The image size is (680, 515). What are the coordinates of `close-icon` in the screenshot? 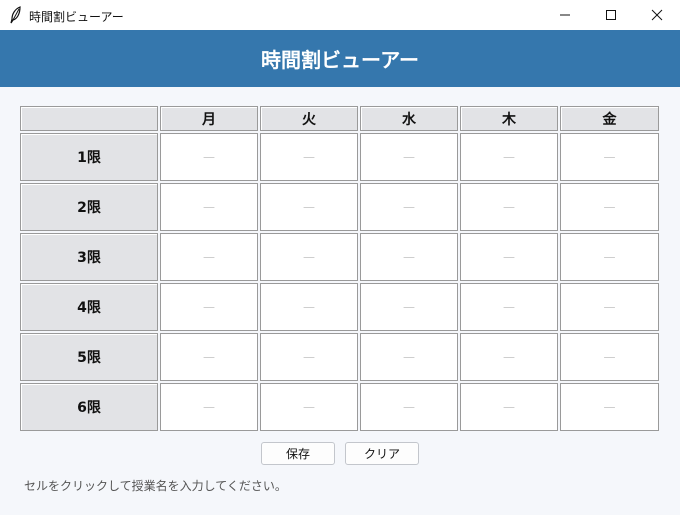 It's located at (657, 15).